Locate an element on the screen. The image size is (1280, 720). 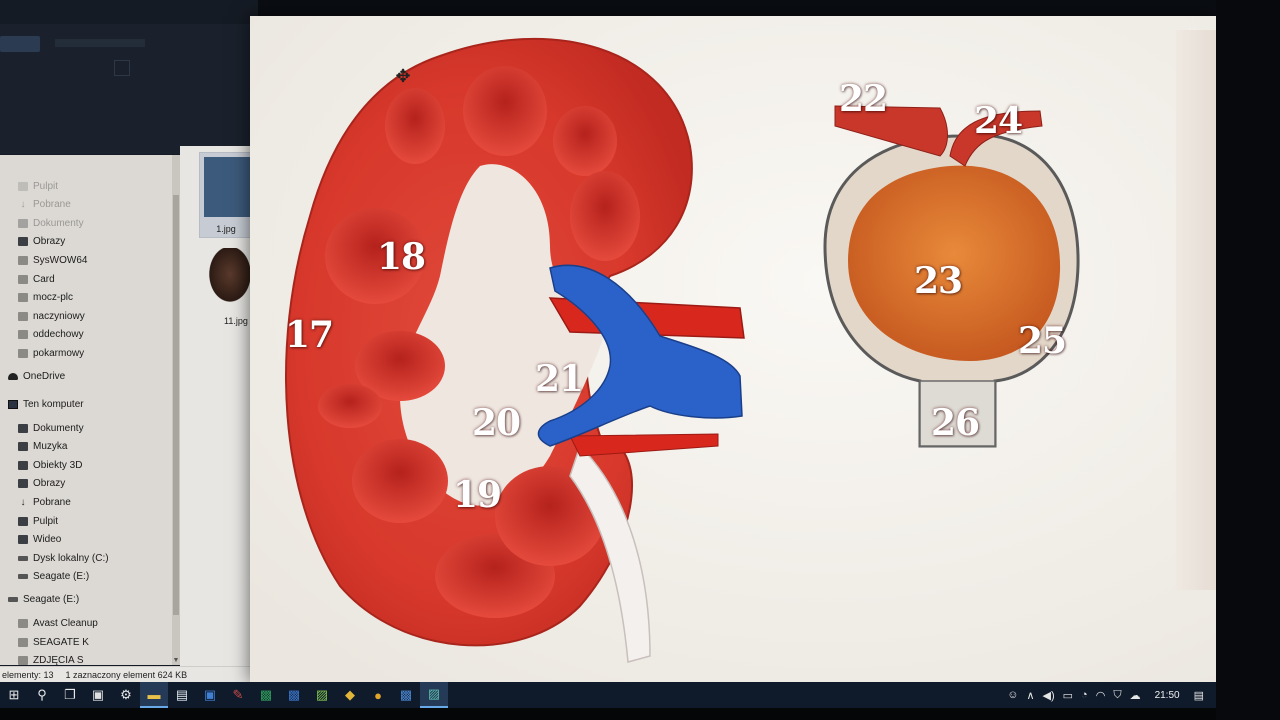
nav-item-label: naczyniowy is located at coordinates (59, 316).